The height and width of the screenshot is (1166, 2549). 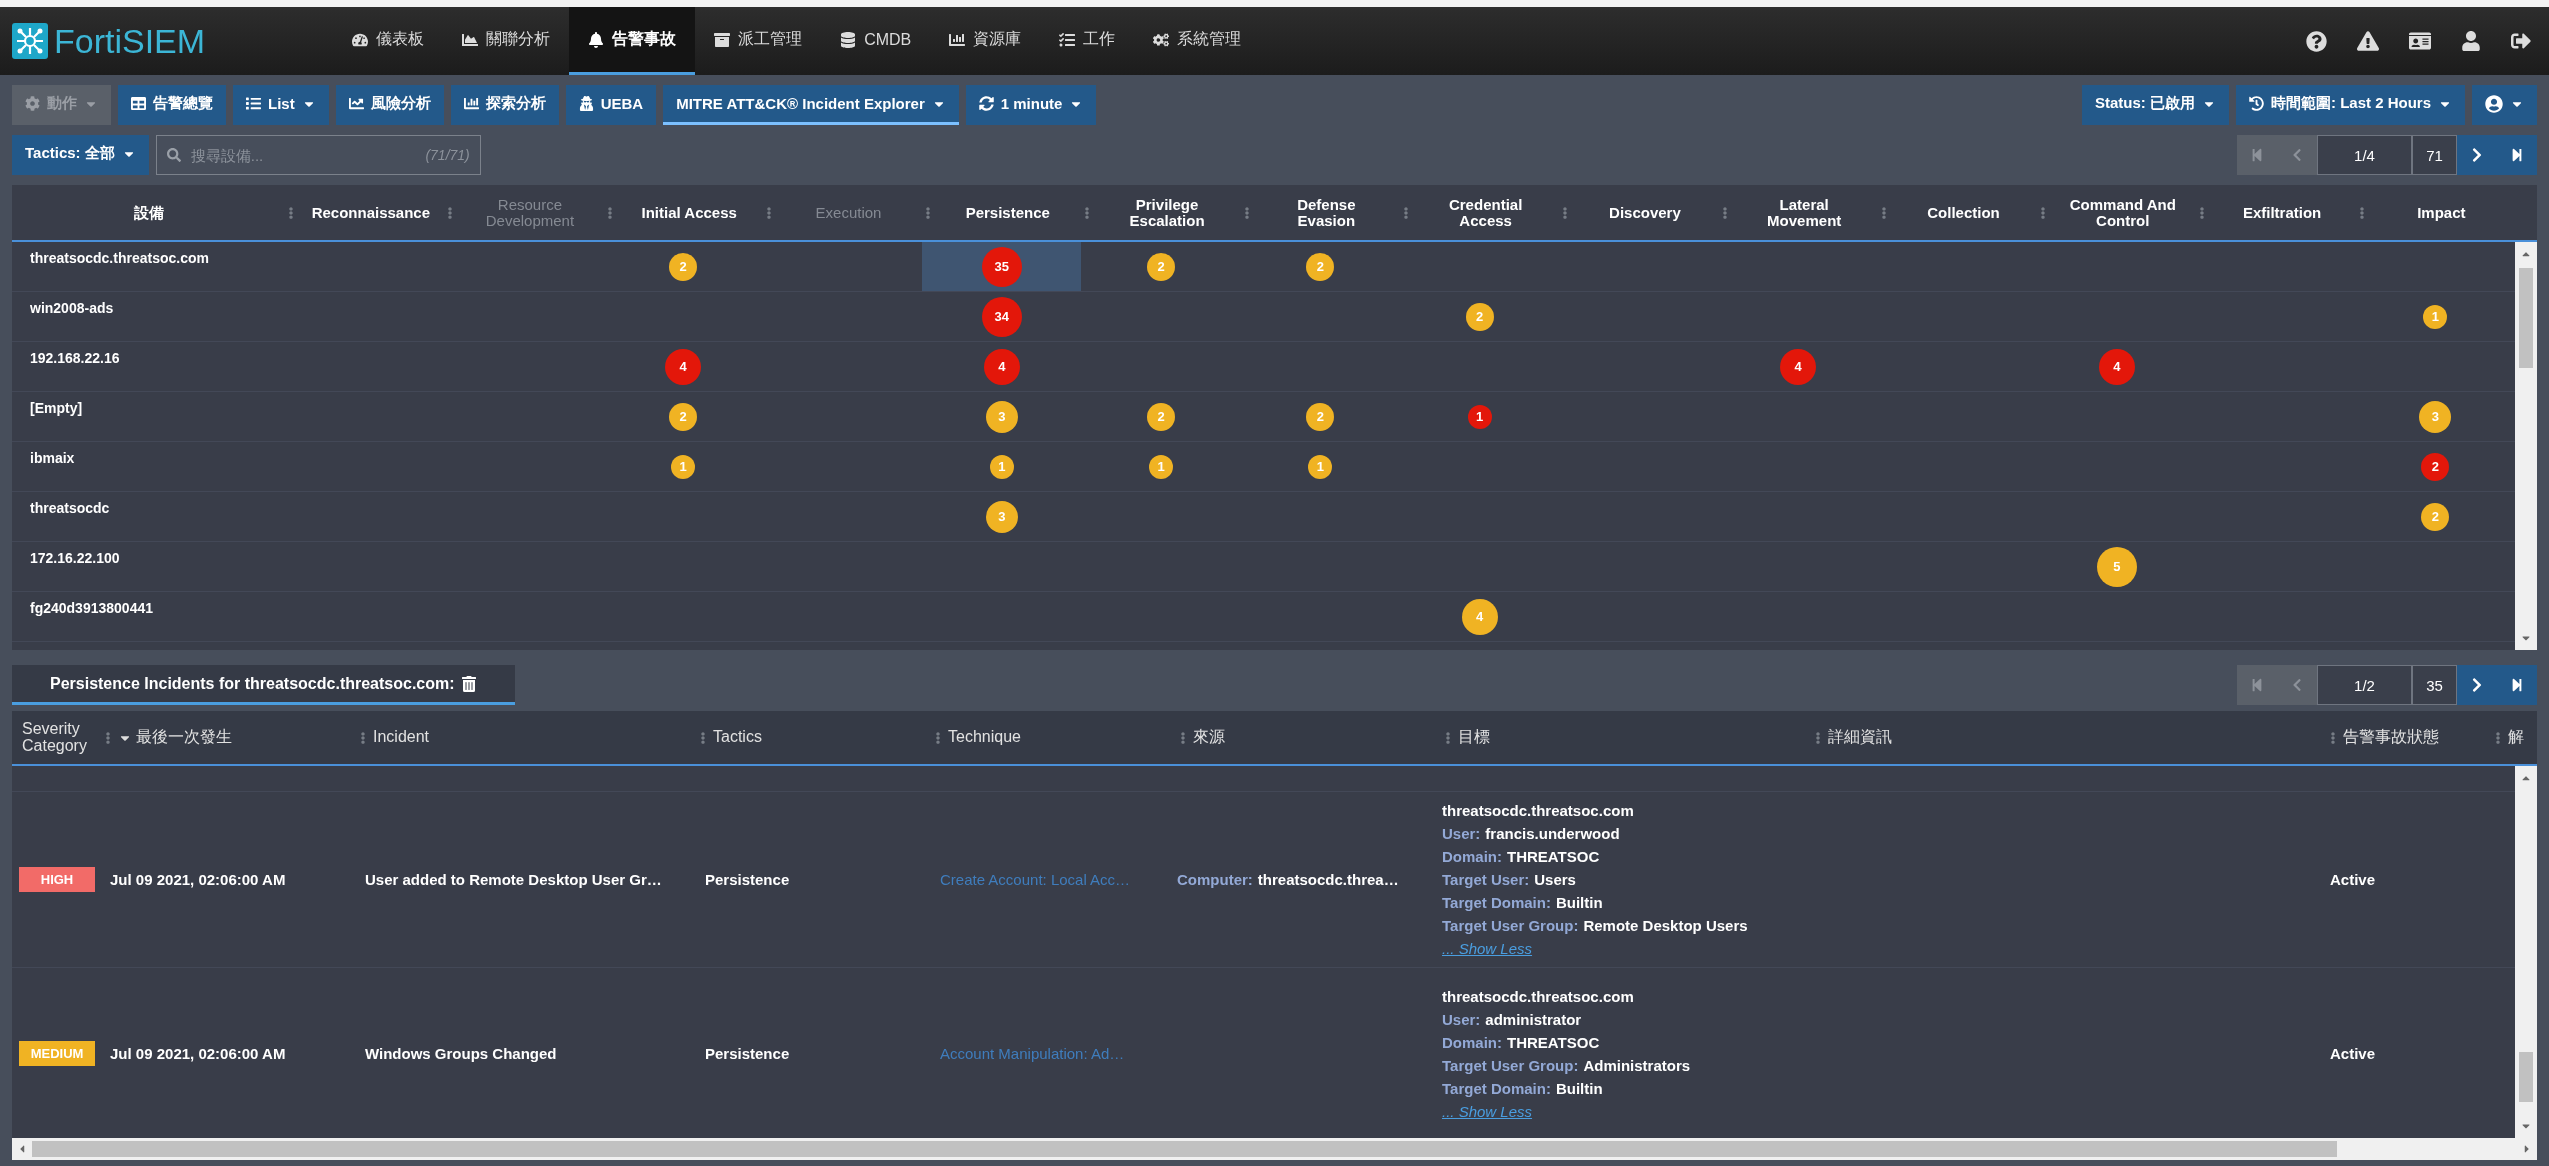 What do you see at coordinates (1860, 737) in the screenshot?
I see `column-header: 詳細資訊` at bounding box center [1860, 737].